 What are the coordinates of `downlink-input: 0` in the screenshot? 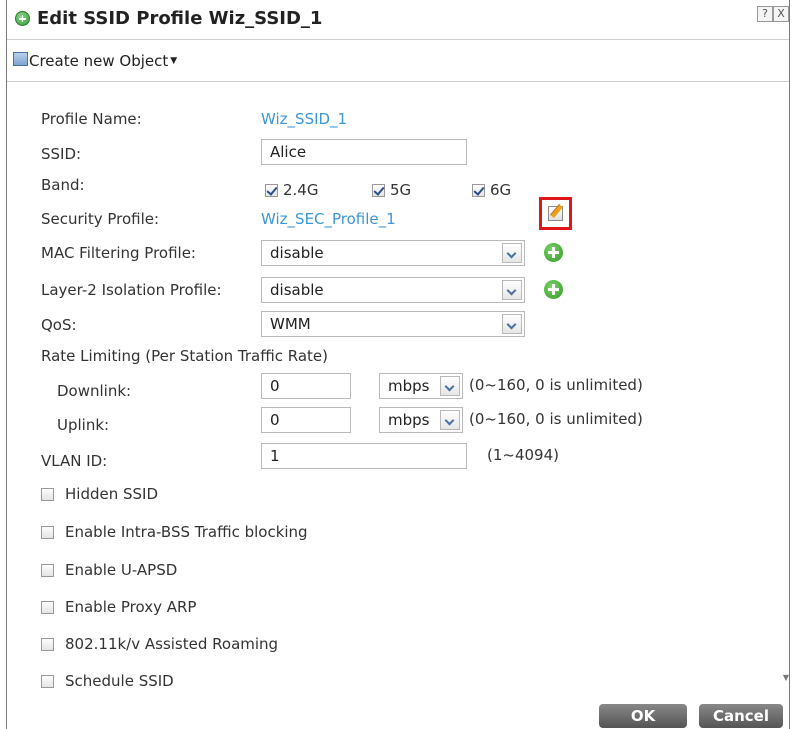 It's located at (306, 386).